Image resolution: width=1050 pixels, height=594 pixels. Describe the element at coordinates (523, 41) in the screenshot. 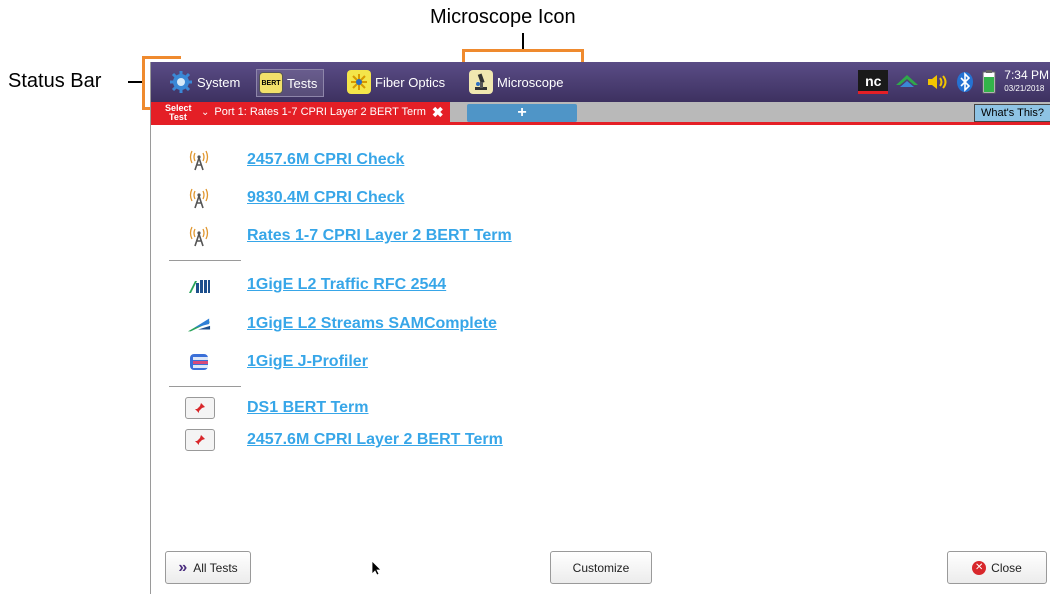

I see `annotation-connector` at that location.